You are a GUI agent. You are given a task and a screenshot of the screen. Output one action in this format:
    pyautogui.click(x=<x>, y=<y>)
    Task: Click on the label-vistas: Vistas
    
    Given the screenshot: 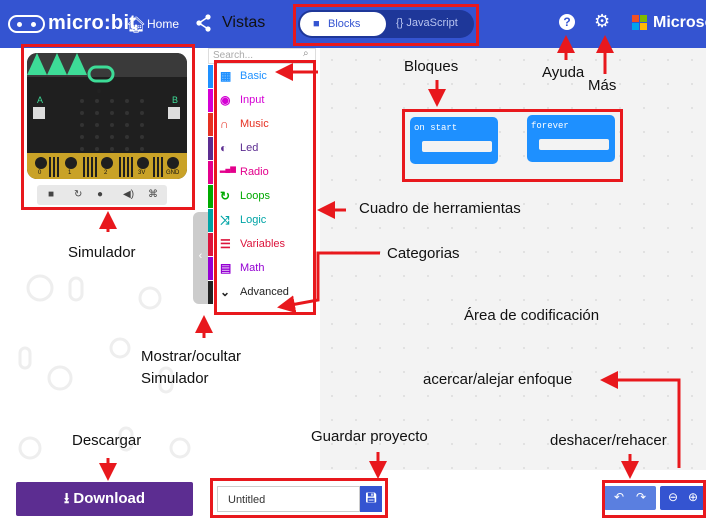 What is the action you would take?
    pyautogui.click(x=244, y=22)
    